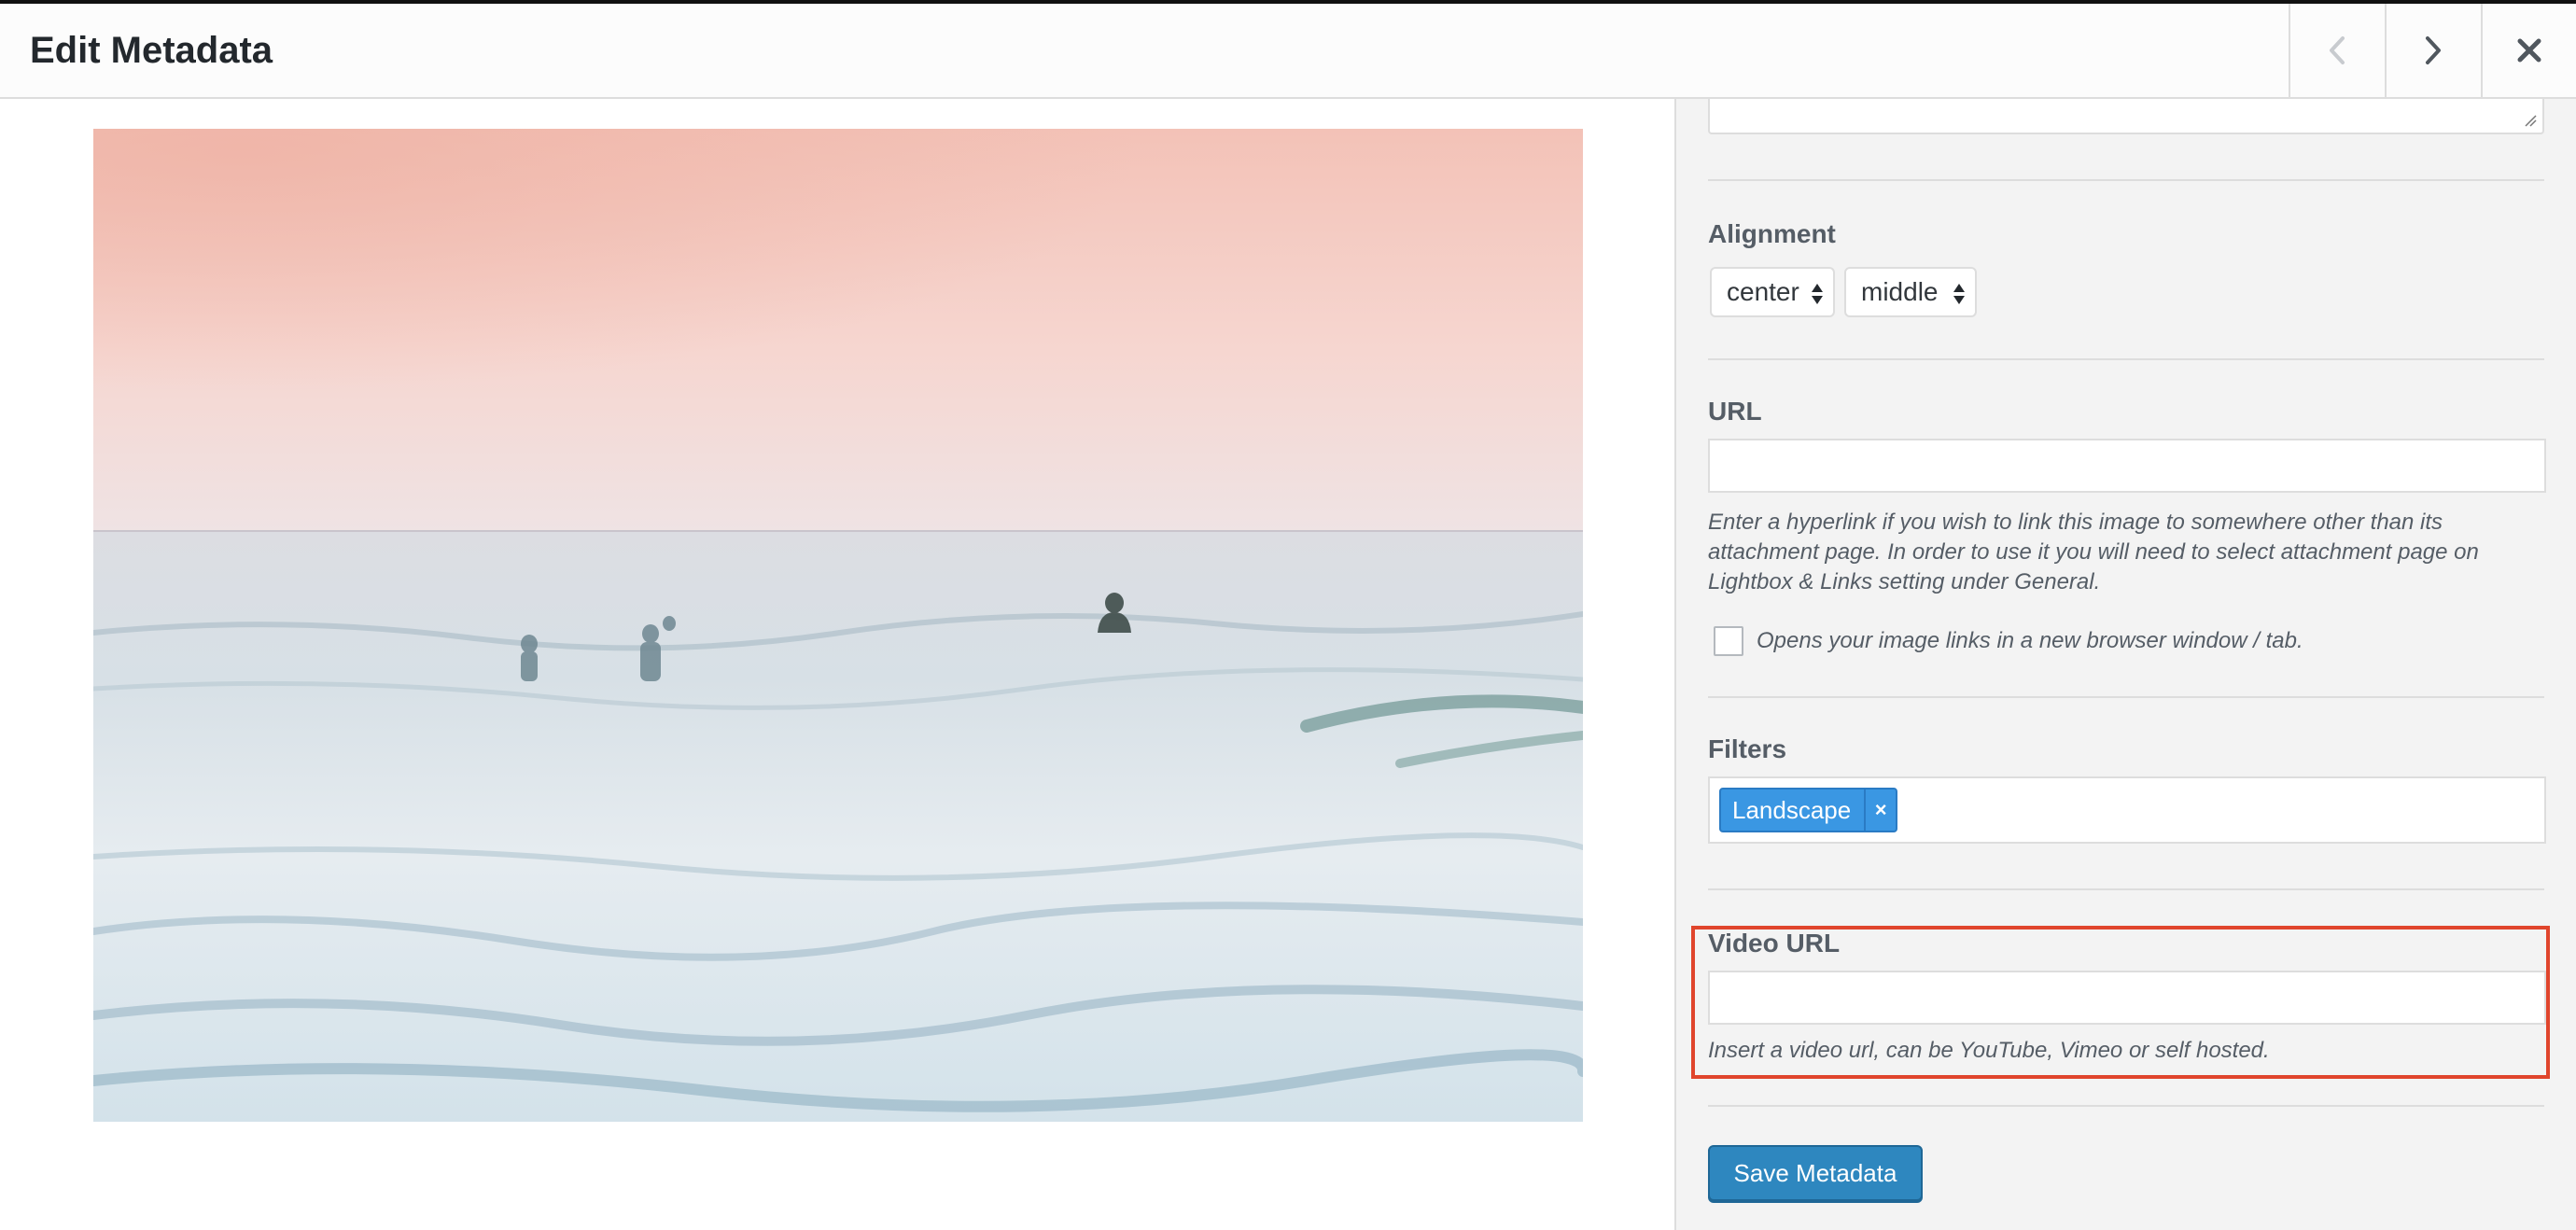 This screenshot has width=2576, height=1230. I want to click on save-metadata-button: Save Metadata, so click(1815, 1173).